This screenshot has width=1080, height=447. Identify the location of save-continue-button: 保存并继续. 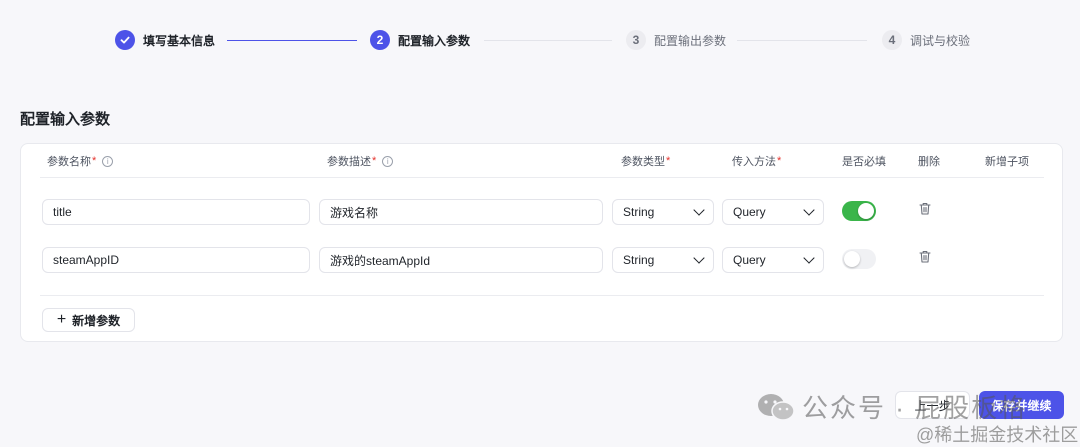
(1021, 405).